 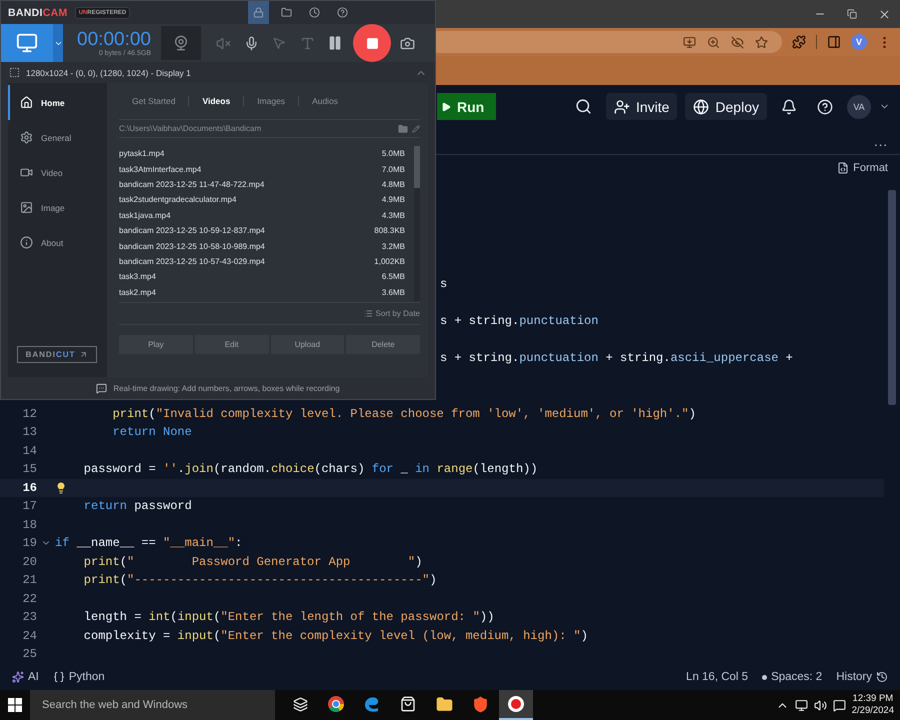 I want to click on code-line: s + string.punctuation, so click(x=519, y=321).